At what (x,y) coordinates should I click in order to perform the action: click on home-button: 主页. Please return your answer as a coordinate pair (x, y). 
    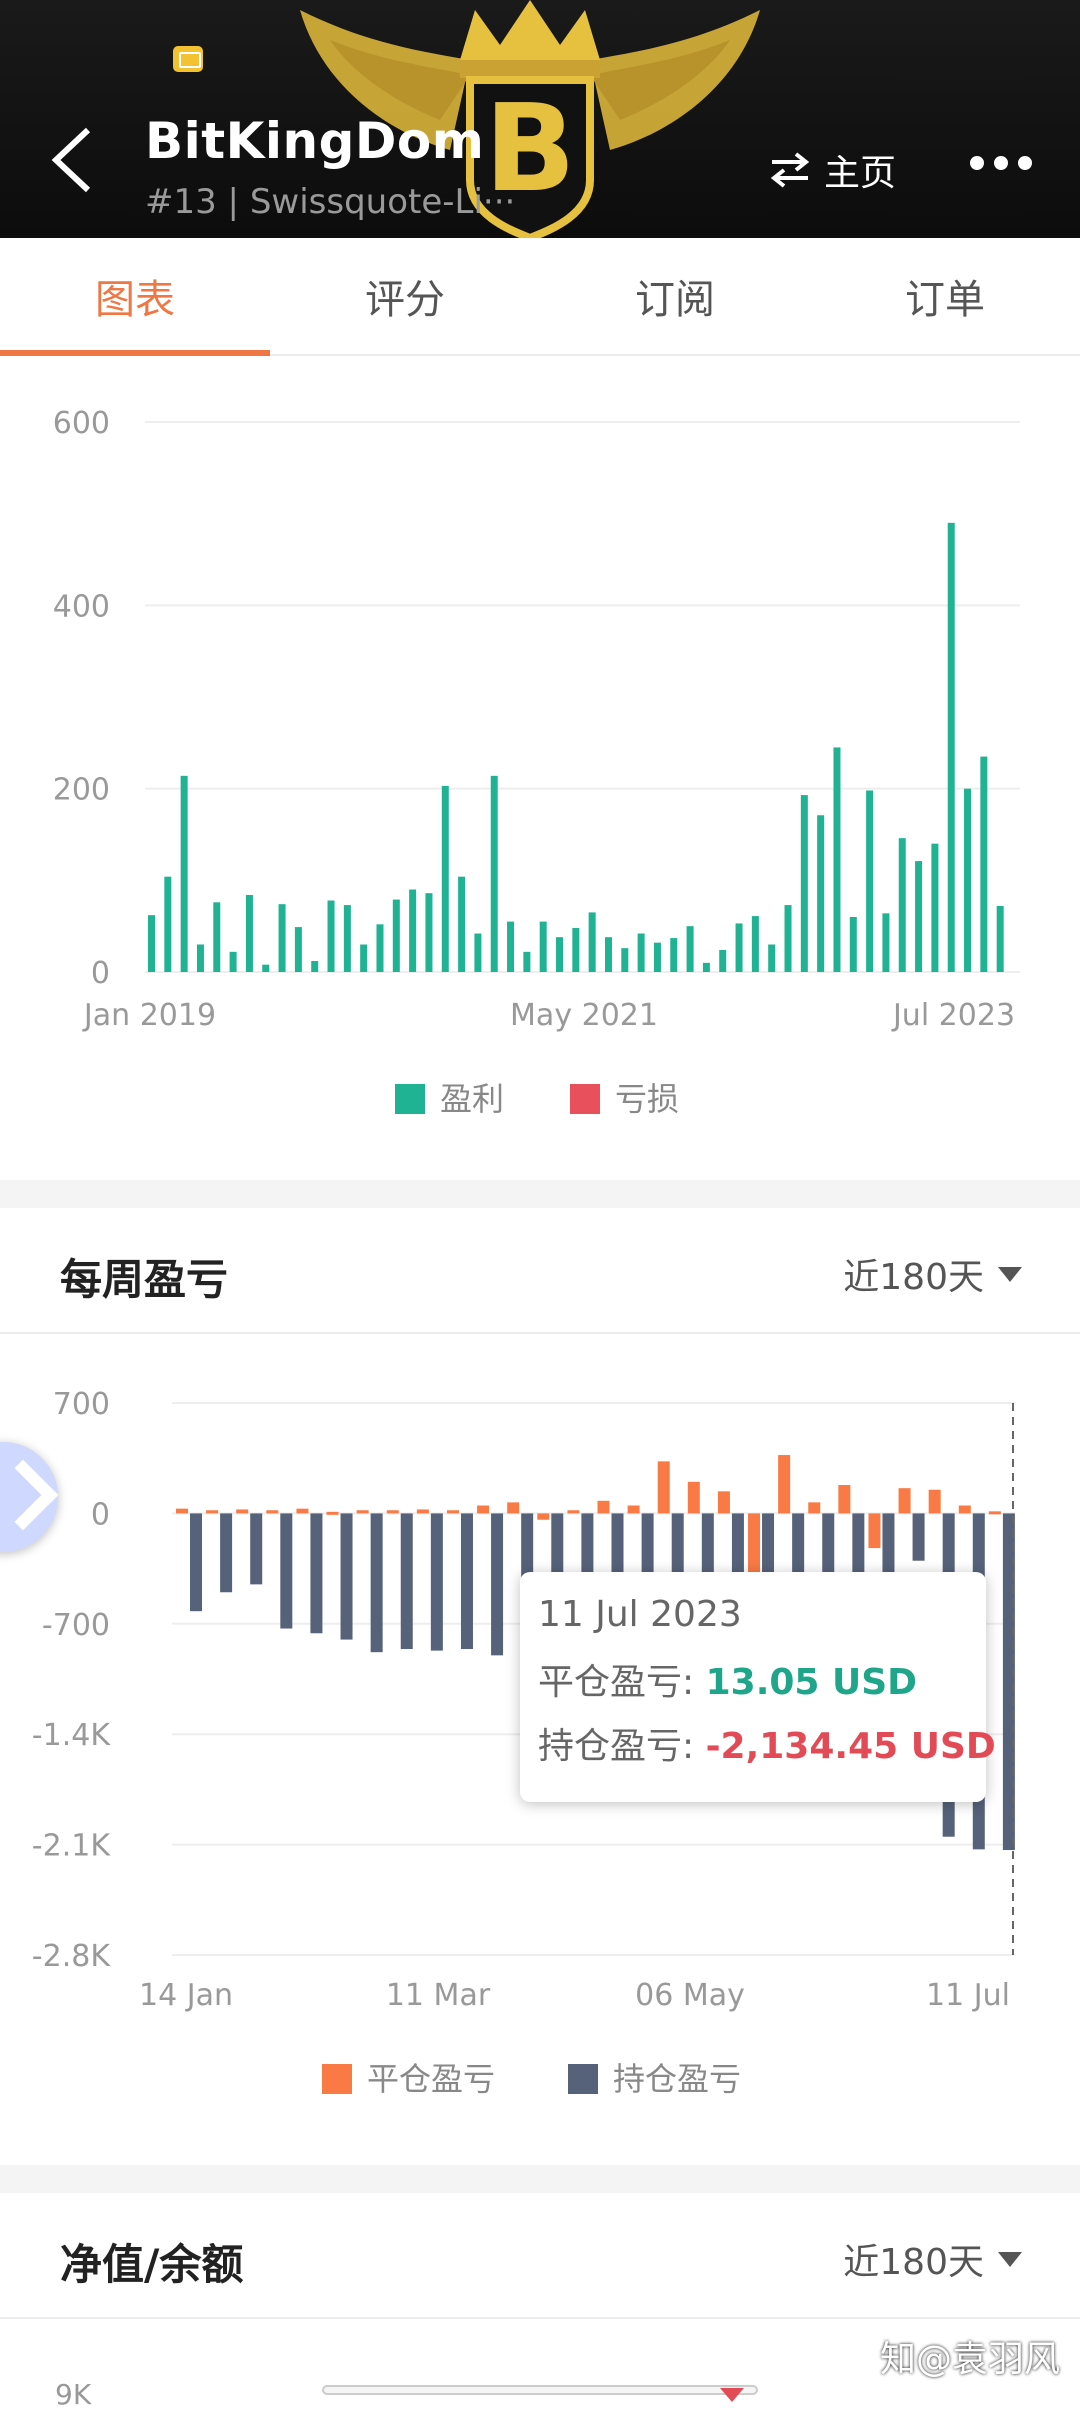
    Looking at the image, I should click on (833, 170).